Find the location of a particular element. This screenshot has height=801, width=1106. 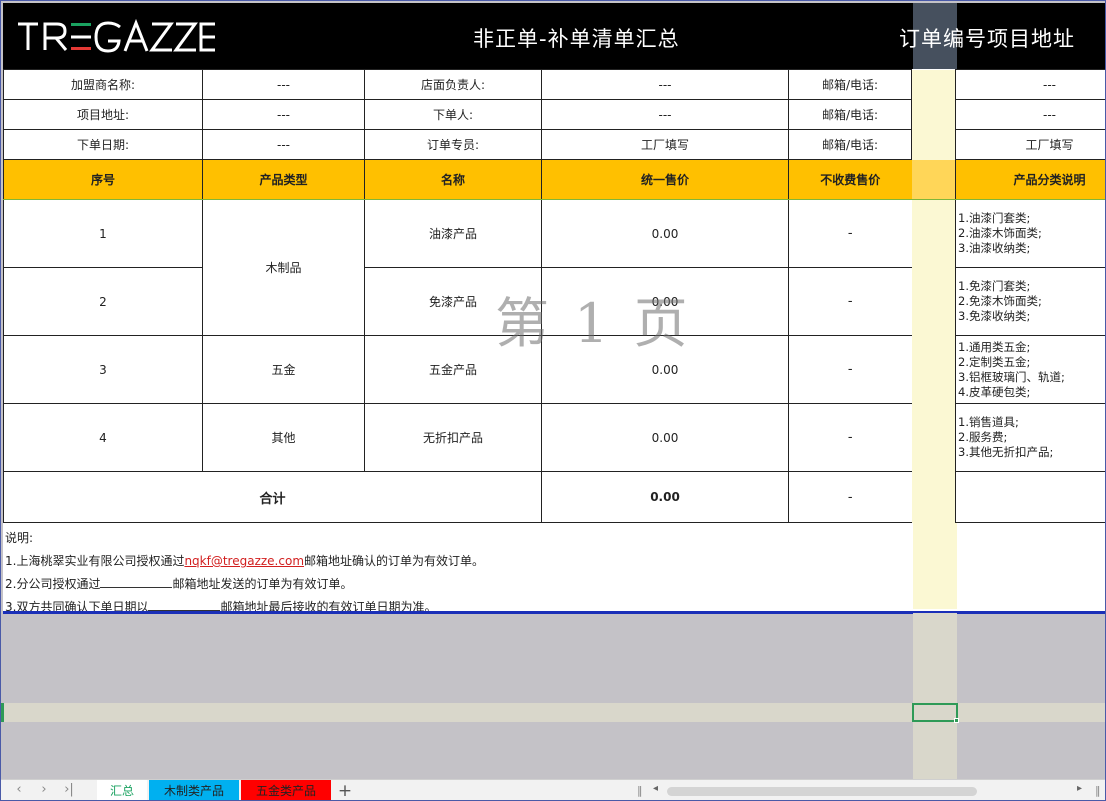

row-marker is located at coordinates (2, 712).